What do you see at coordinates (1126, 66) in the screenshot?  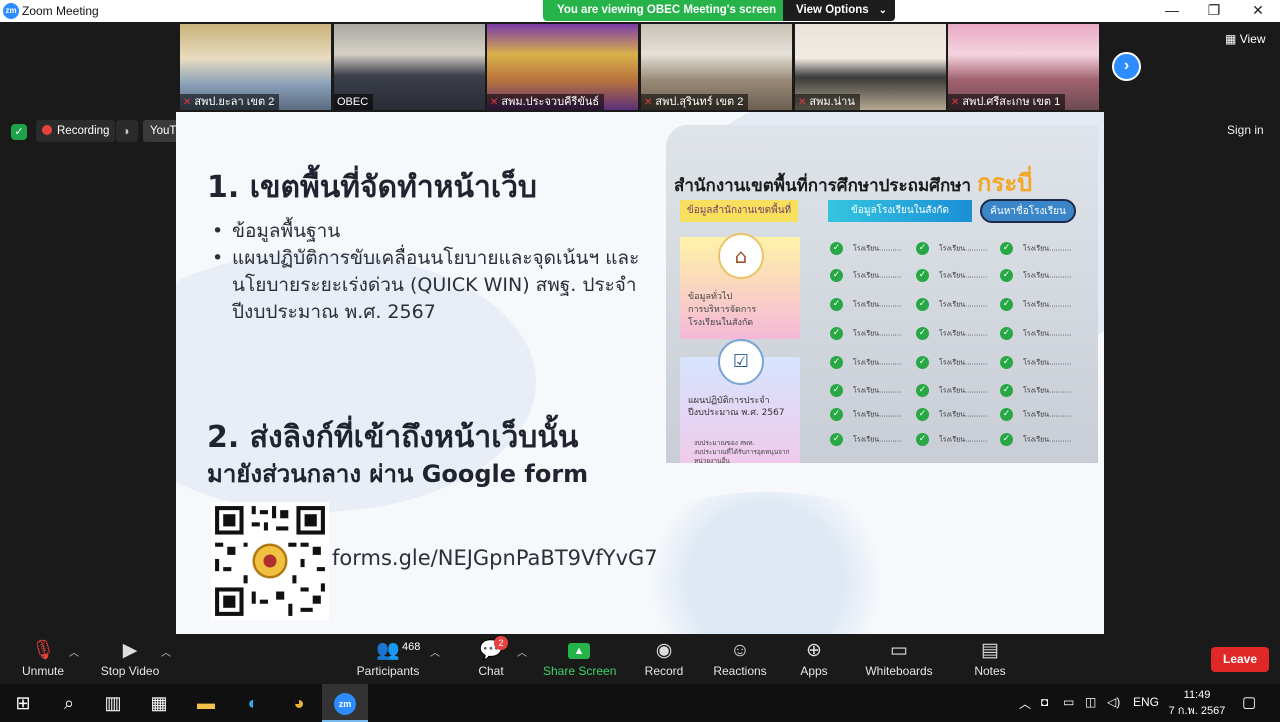 I see `next-page-button: ›` at bounding box center [1126, 66].